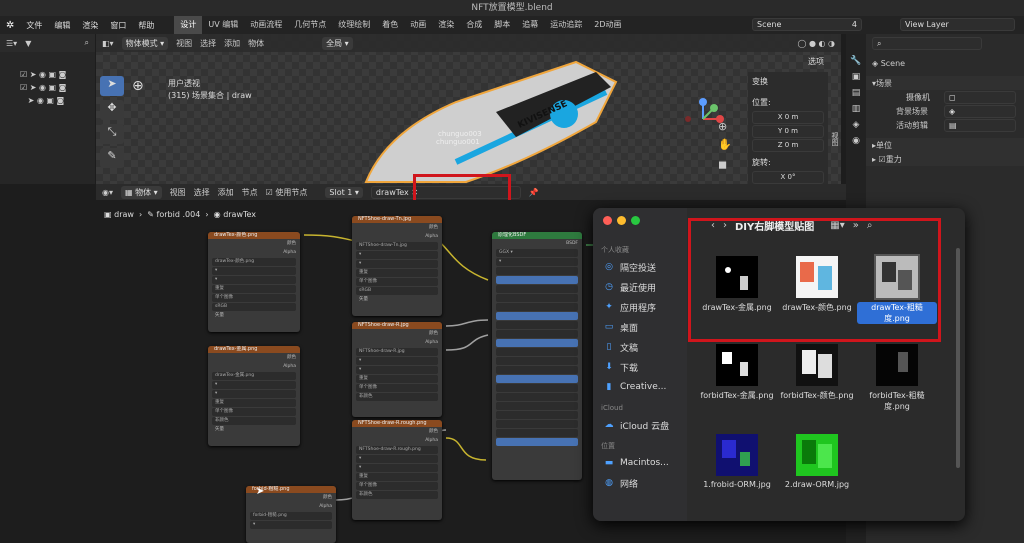 The width and height of the screenshot is (1024, 543). Describe the element at coordinates (788, 145) in the screenshot. I see `location-z-field: Z 0 m` at that location.